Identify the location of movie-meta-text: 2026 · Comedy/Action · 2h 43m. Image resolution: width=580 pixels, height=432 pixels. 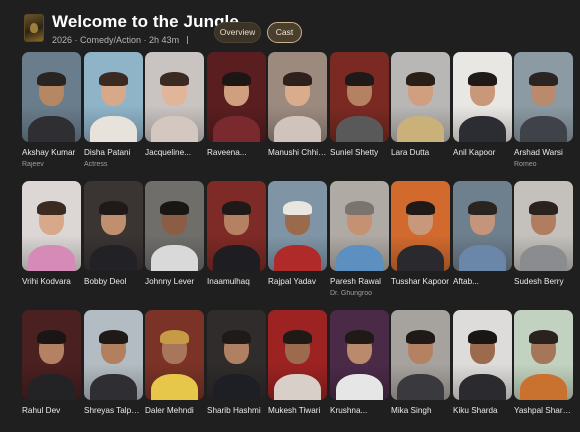
(116, 40).